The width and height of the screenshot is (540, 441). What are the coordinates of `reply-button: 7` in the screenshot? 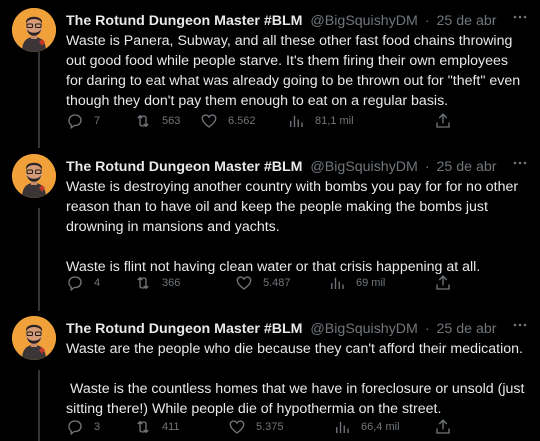 It's located at (83, 121).